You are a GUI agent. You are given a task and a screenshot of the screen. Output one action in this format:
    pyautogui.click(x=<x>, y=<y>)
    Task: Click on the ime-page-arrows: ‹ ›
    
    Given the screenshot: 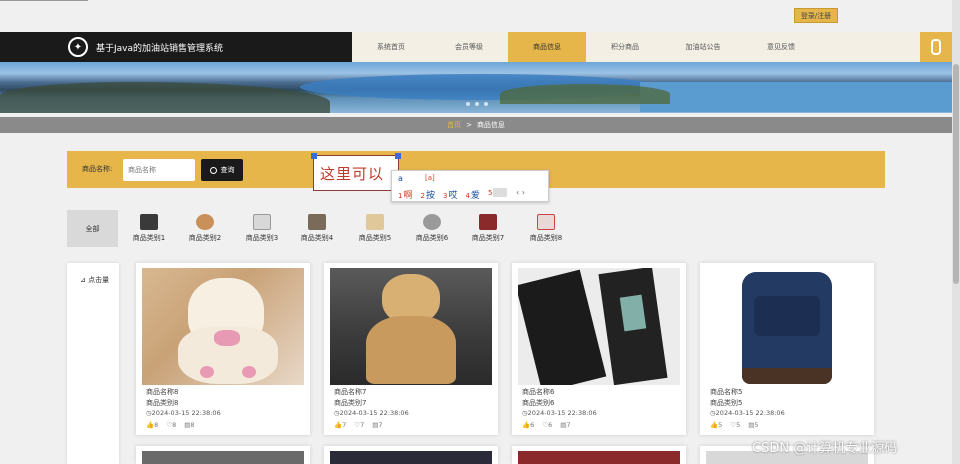 What is the action you would take?
    pyautogui.click(x=520, y=192)
    